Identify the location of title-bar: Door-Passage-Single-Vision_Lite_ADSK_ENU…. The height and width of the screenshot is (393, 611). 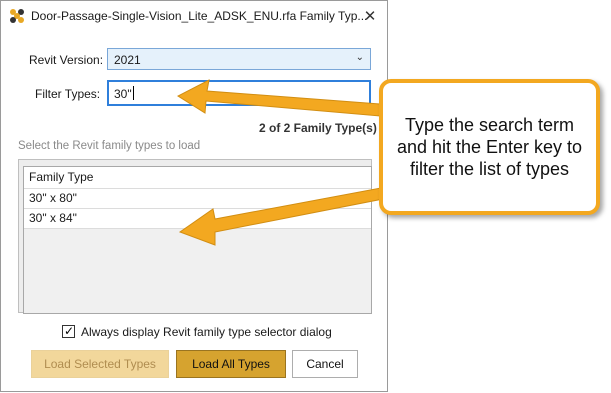
(194, 16).